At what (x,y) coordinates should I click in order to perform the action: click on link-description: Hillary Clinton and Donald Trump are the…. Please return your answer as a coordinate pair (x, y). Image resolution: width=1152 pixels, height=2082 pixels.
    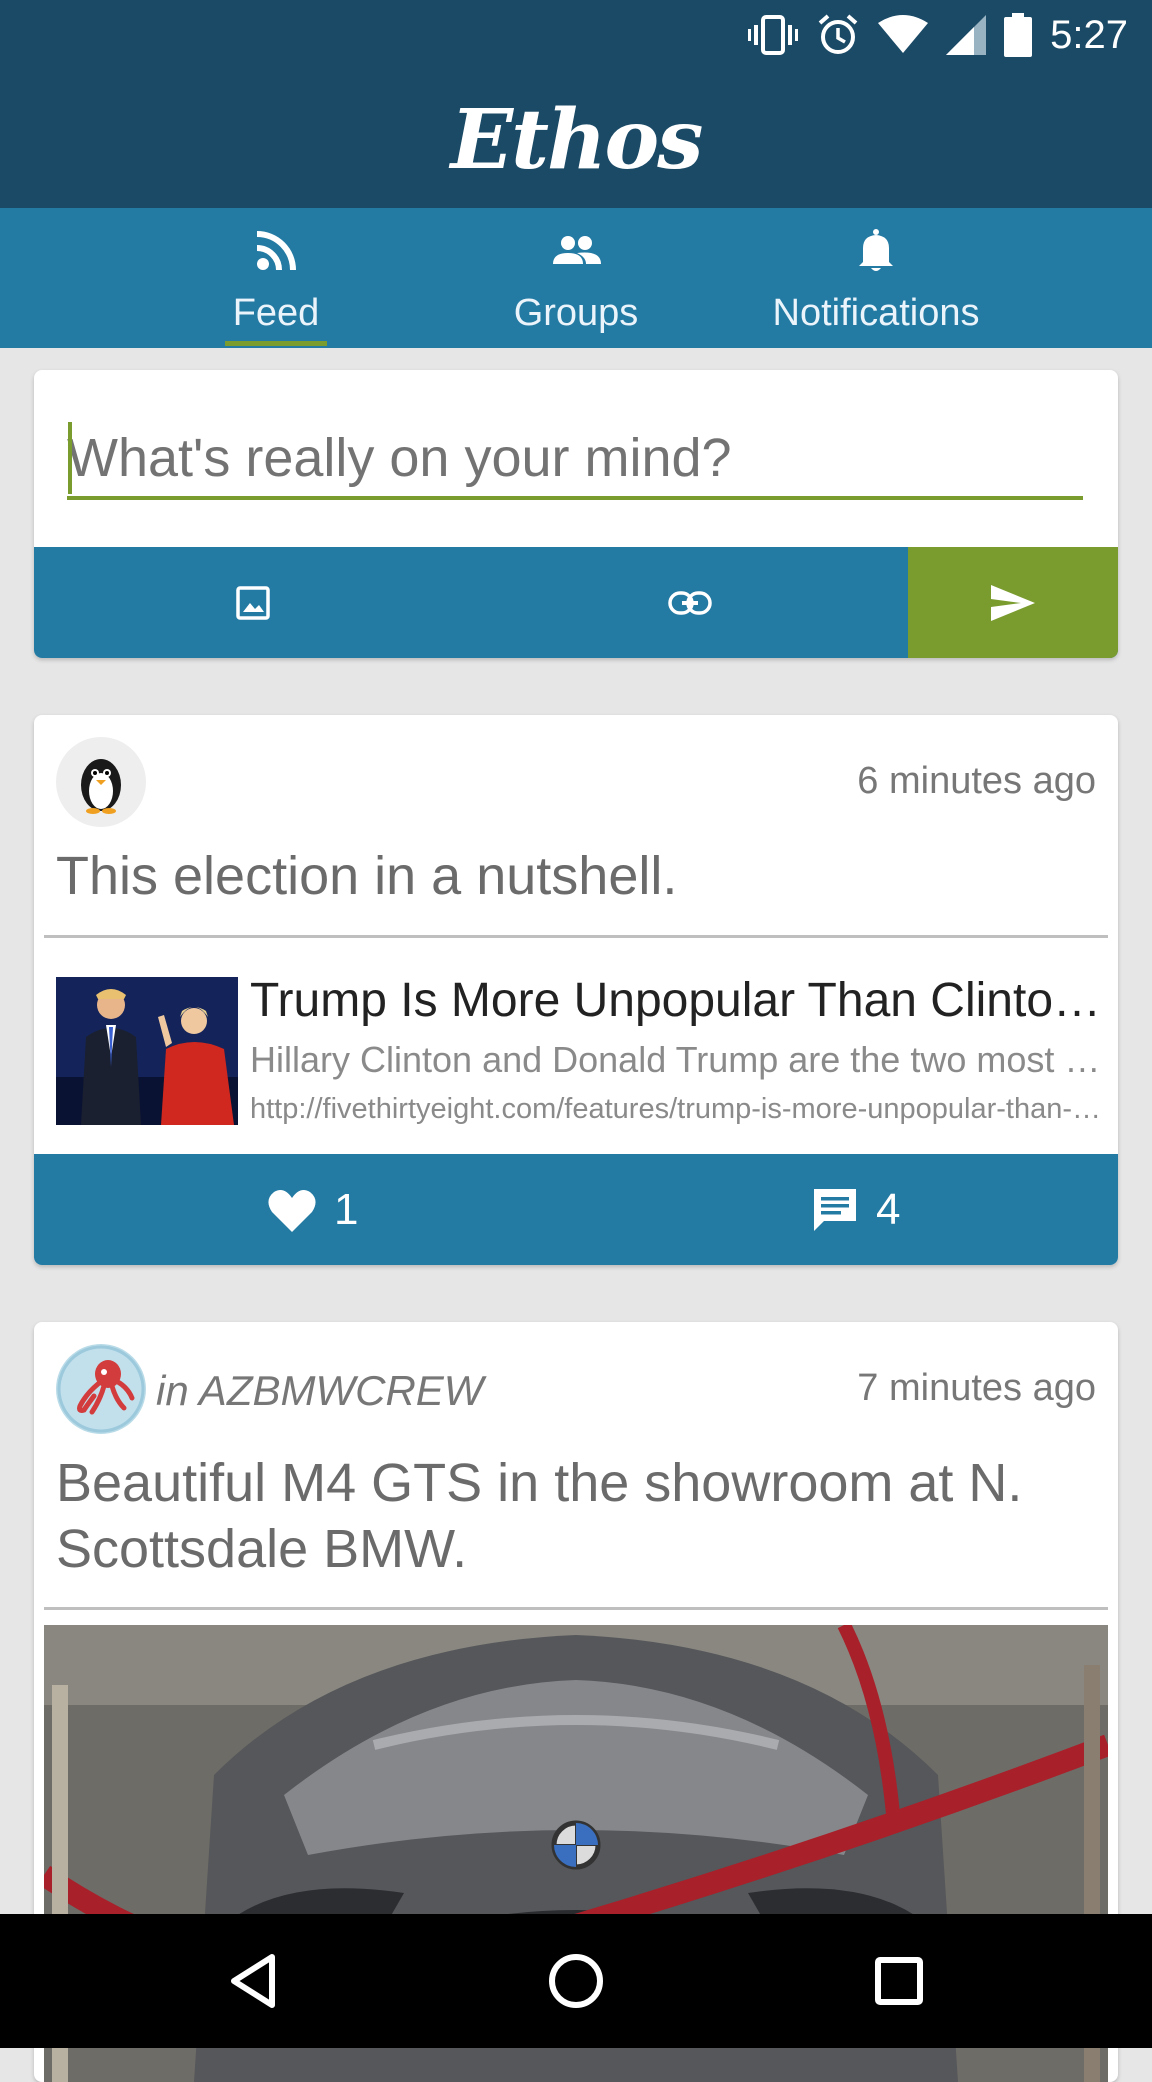
    Looking at the image, I should click on (677, 1059).